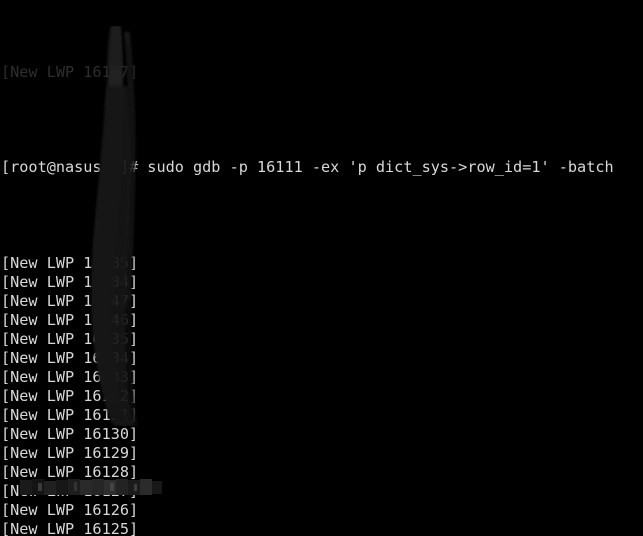  What do you see at coordinates (70, 510) in the screenshot?
I see `terminal-line-lwp: [New LWP 16126]` at bounding box center [70, 510].